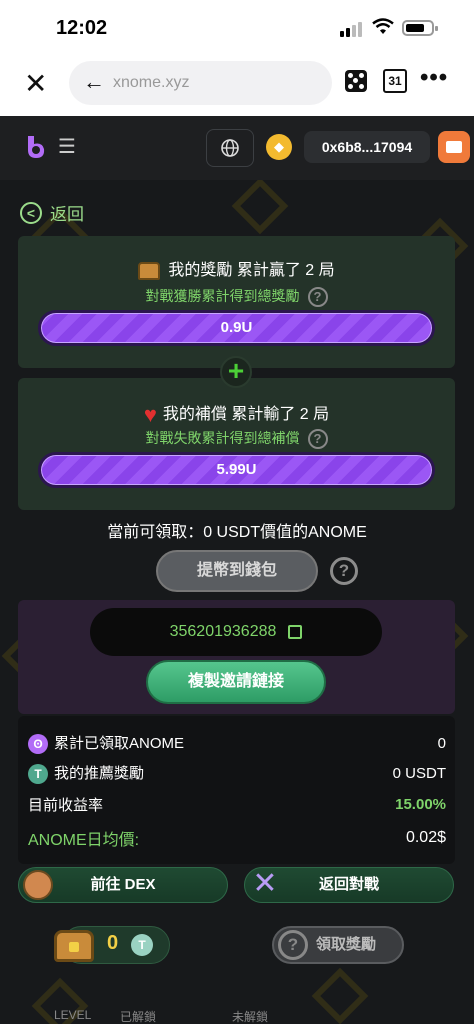 This screenshot has height=1024, width=474. What do you see at coordinates (84, 840) in the screenshot?
I see `stat-label: ANOME日均價:` at bounding box center [84, 840].